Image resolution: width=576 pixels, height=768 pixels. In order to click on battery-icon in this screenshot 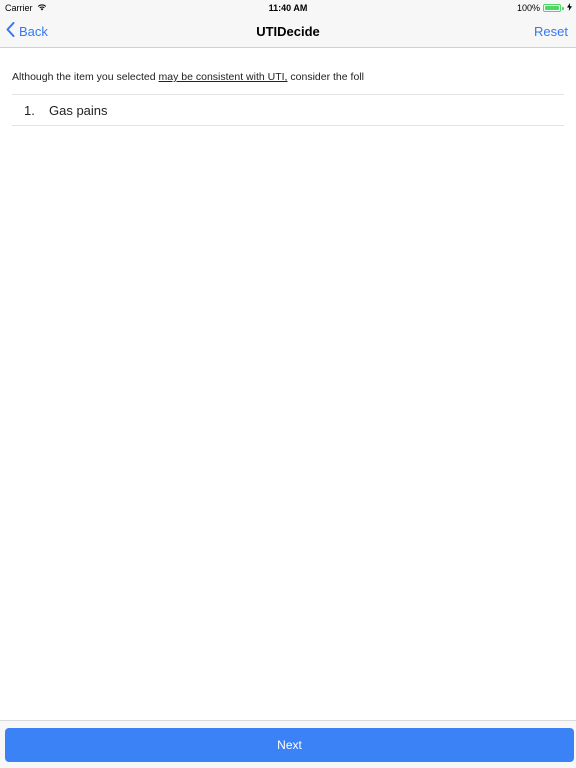, I will do `click(552, 8)`.